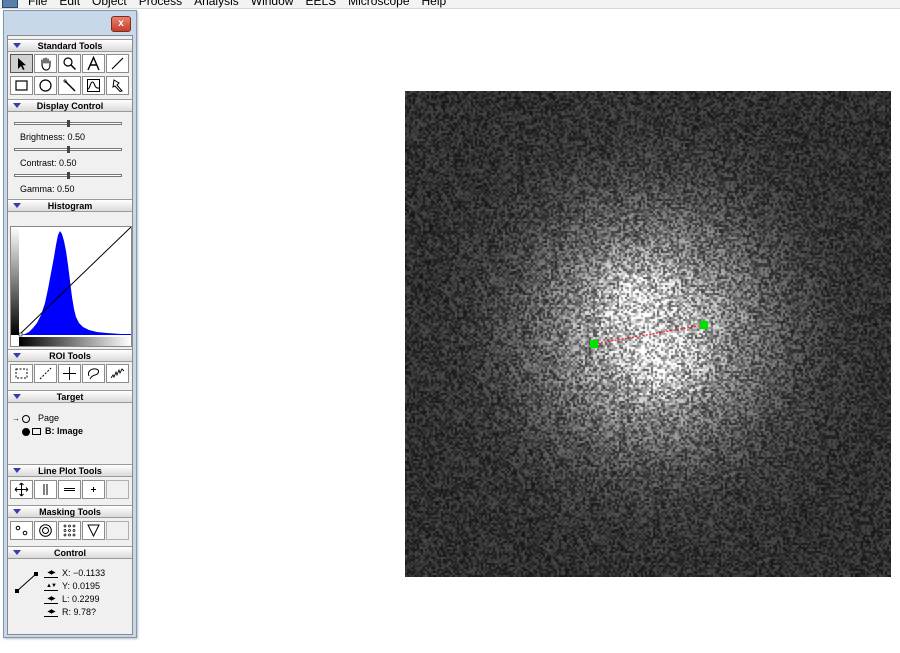 Image resolution: width=900 pixels, height=653 pixels. I want to click on horizontal-gray-ramp, so click(75, 341).